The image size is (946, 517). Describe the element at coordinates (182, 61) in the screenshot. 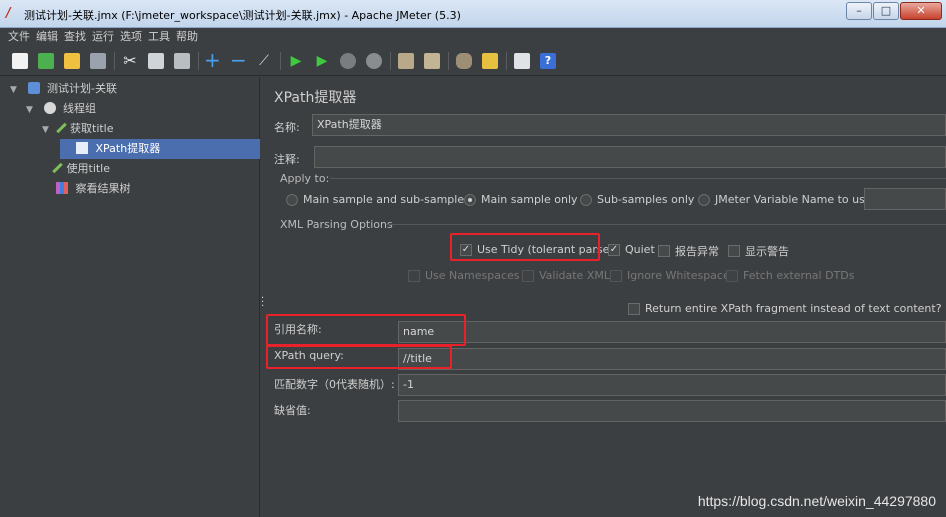

I see `paste-icon` at that location.